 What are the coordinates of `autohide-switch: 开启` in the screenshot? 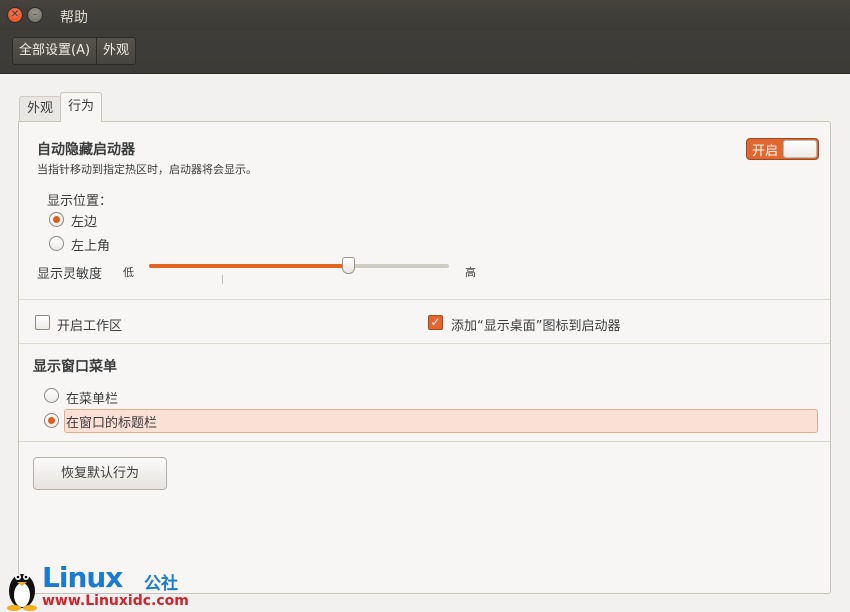 It's located at (782, 149).